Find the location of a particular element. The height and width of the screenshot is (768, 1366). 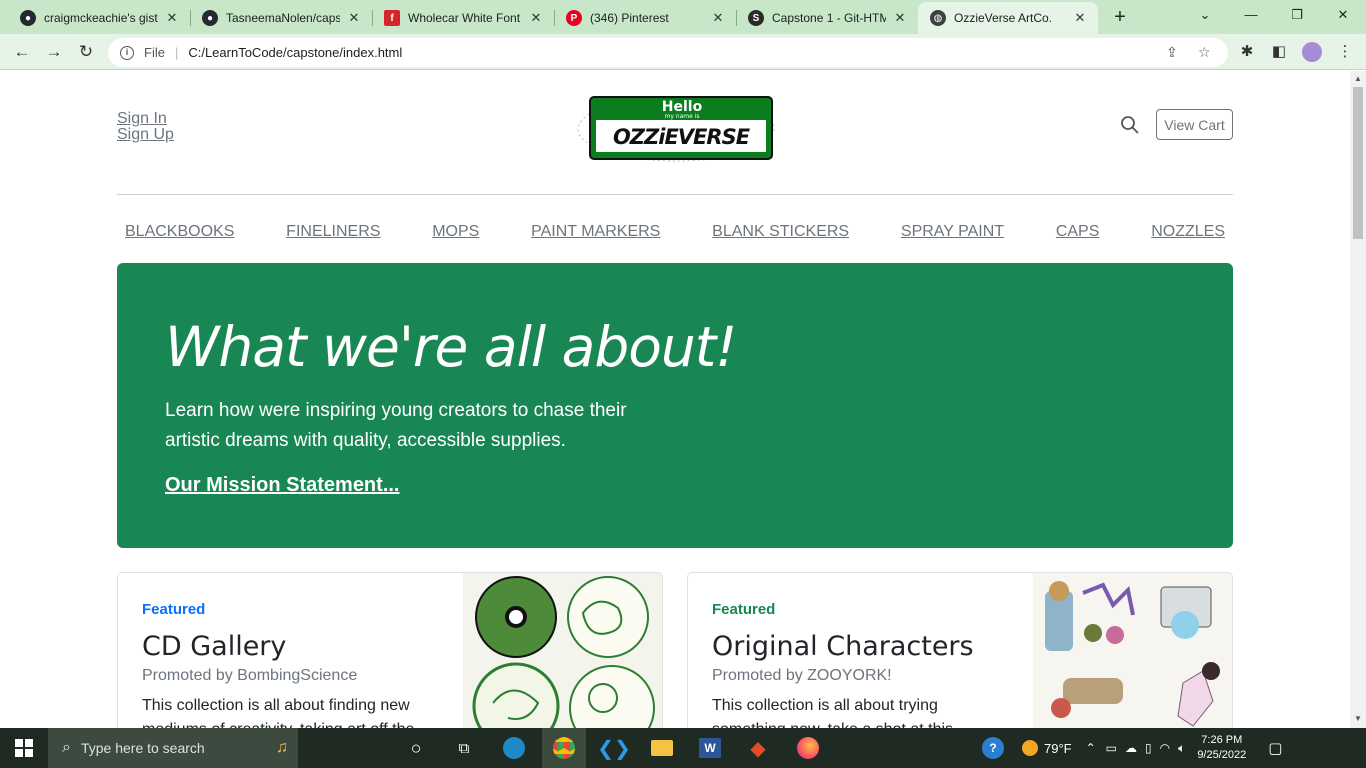

nav-item-spray-paint: SPRAY PAINT is located at coordinates (952, 235).